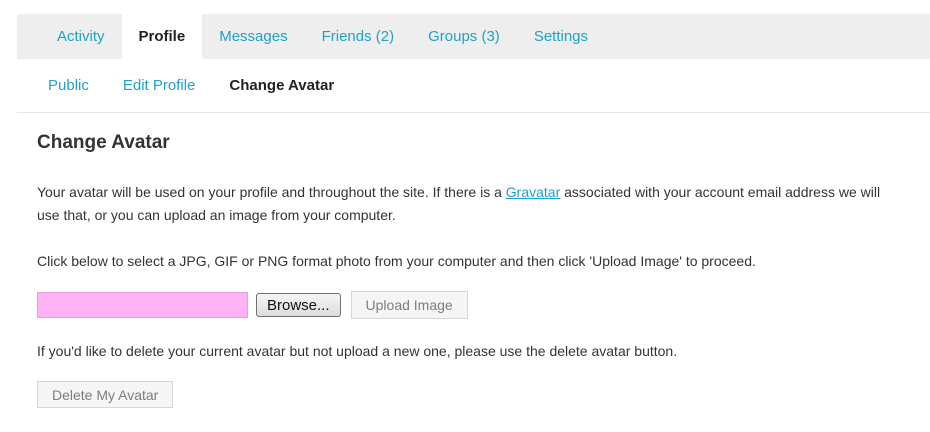 This screenshot has width=930, height=432. What do you see at coordinates (253, 36) in the screenshot?
I see `tab-messages: Messages` at bounding box center [253, 36].